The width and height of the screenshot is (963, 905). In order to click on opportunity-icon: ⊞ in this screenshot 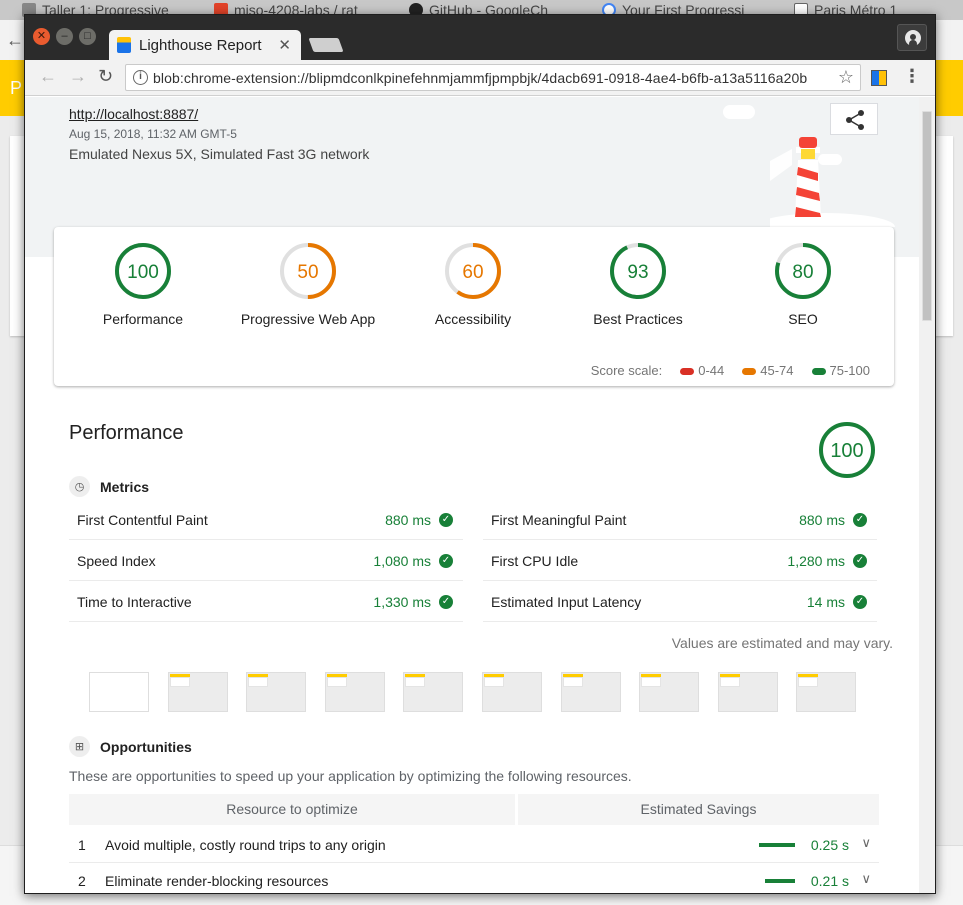, I will do `click(79, 746)`.